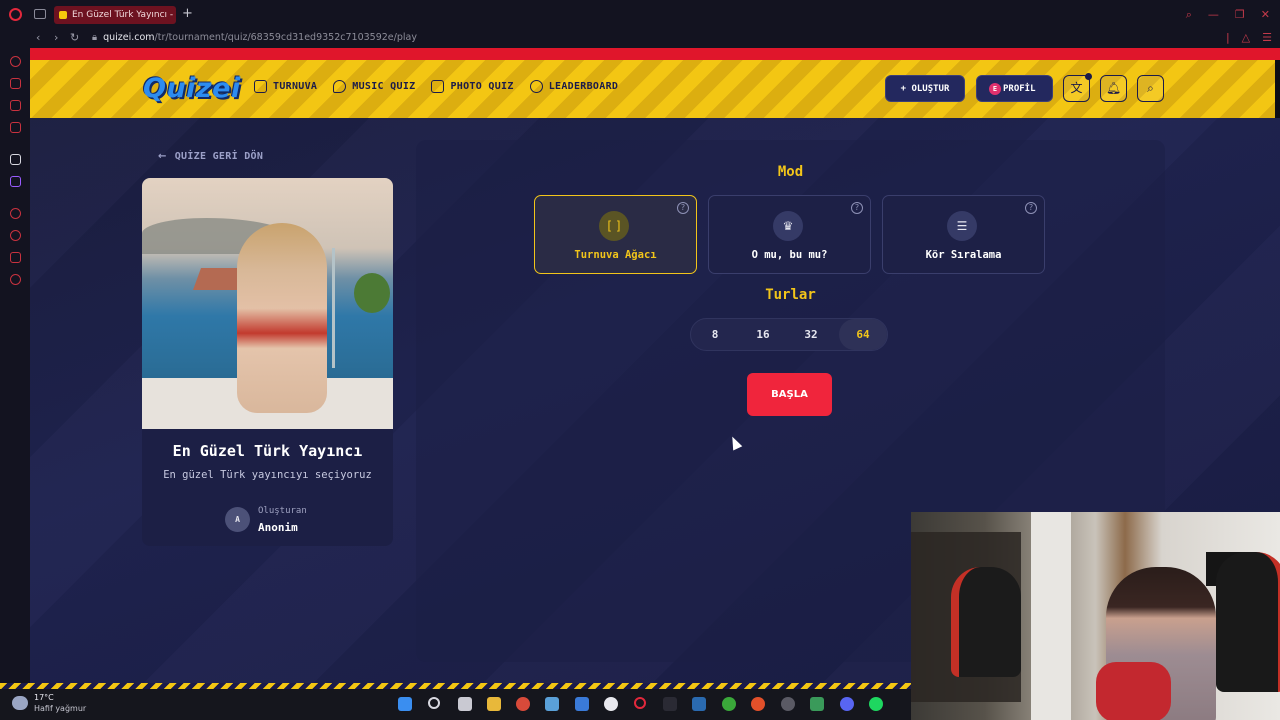 The image size is (1280, 720). What do you see at coordinates (1019, 89) in the screenshot?
I see `profile-label: PROFİL` at bounding box center [1019, 89].